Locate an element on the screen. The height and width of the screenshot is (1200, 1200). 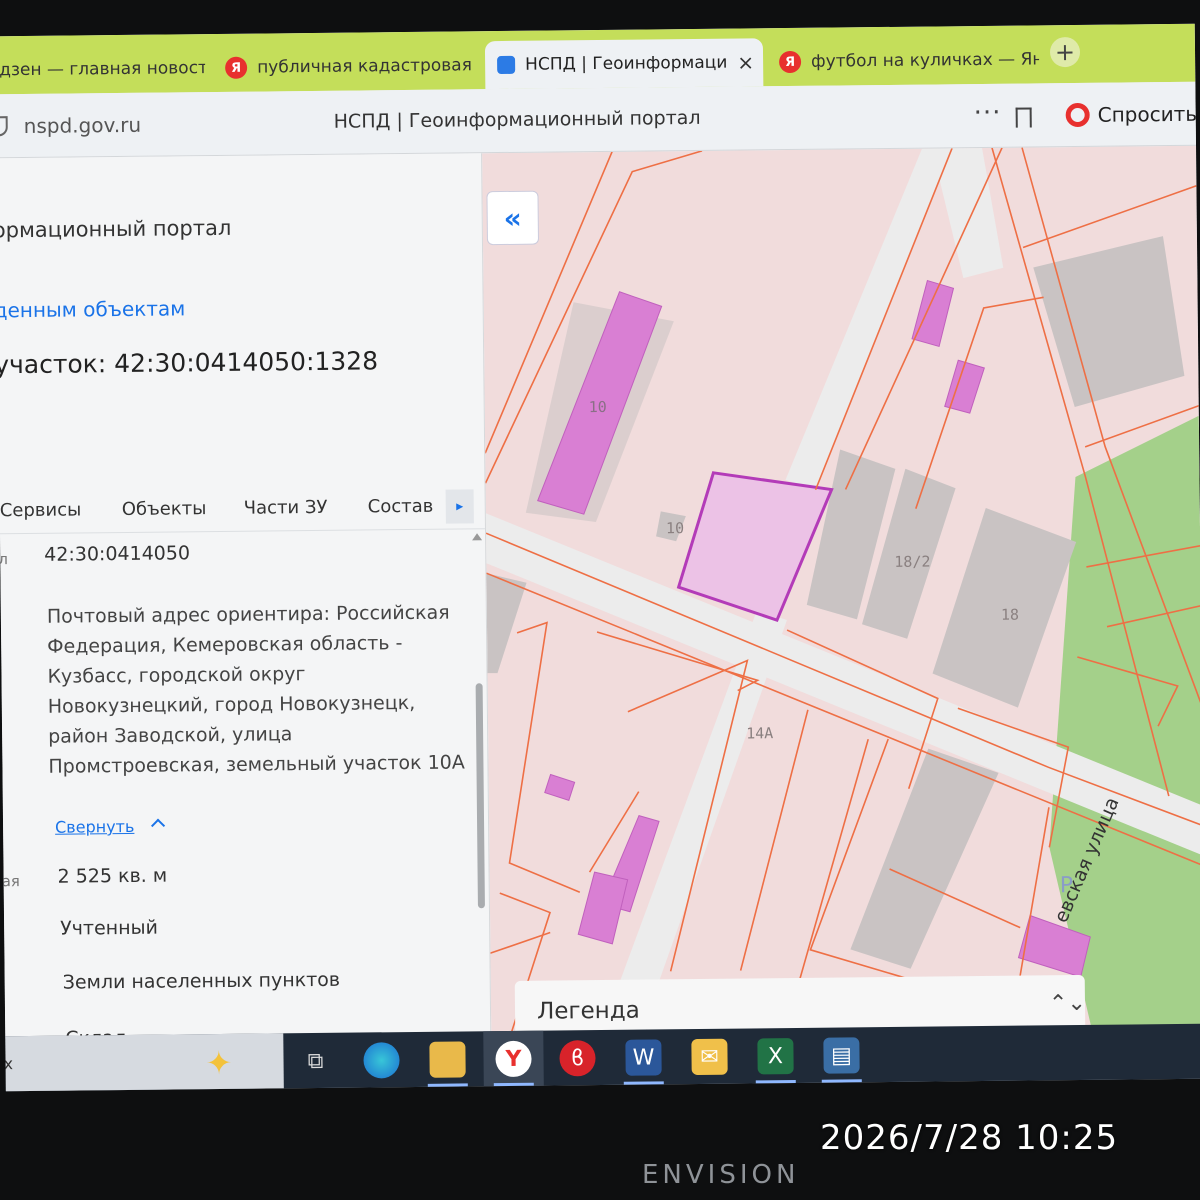
copilot-sparkle-icon: ✦ is located at coordinates (218, 1063).